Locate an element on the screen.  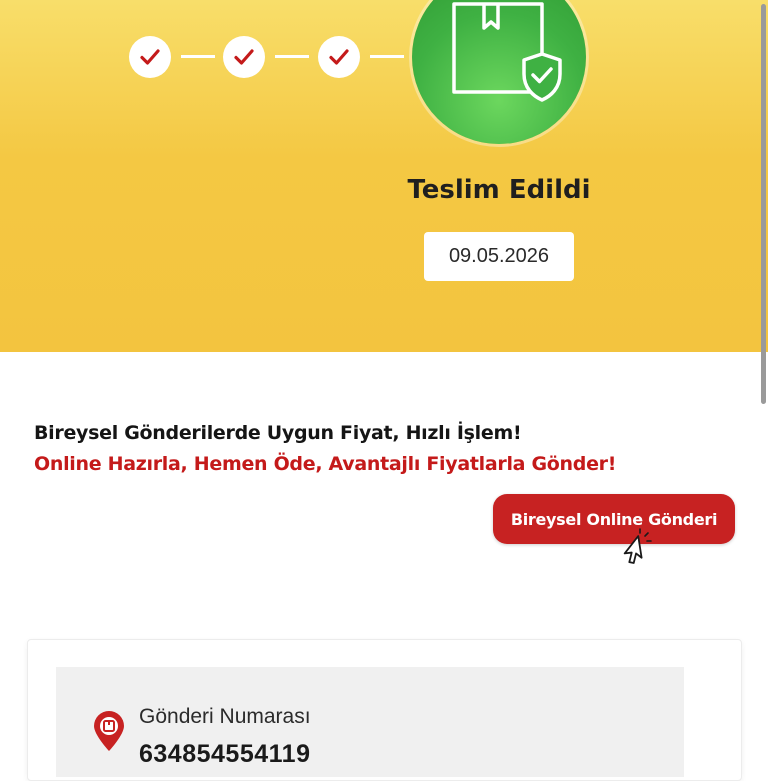
package-shield-icon is located at coordinates (507, 52).